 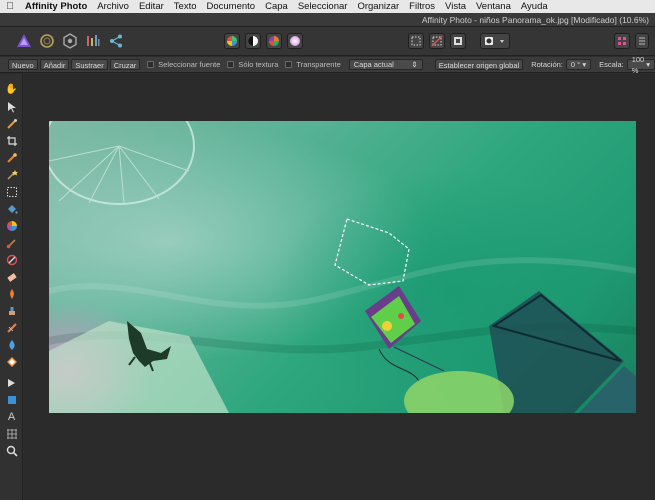 I want to click on tools-panel: ✋ A, so click(x=11, y=287).